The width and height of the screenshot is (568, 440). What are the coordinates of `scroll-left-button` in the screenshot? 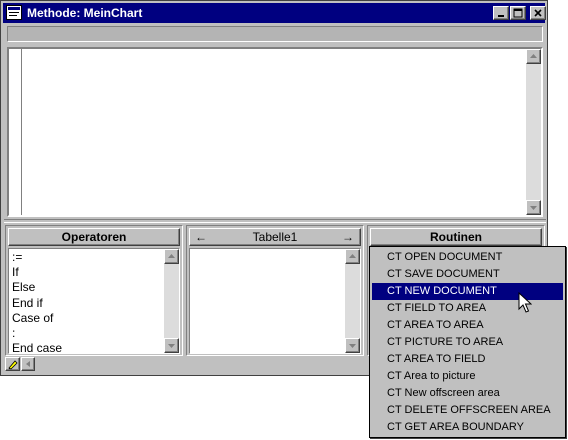 It's located at (28, 364).